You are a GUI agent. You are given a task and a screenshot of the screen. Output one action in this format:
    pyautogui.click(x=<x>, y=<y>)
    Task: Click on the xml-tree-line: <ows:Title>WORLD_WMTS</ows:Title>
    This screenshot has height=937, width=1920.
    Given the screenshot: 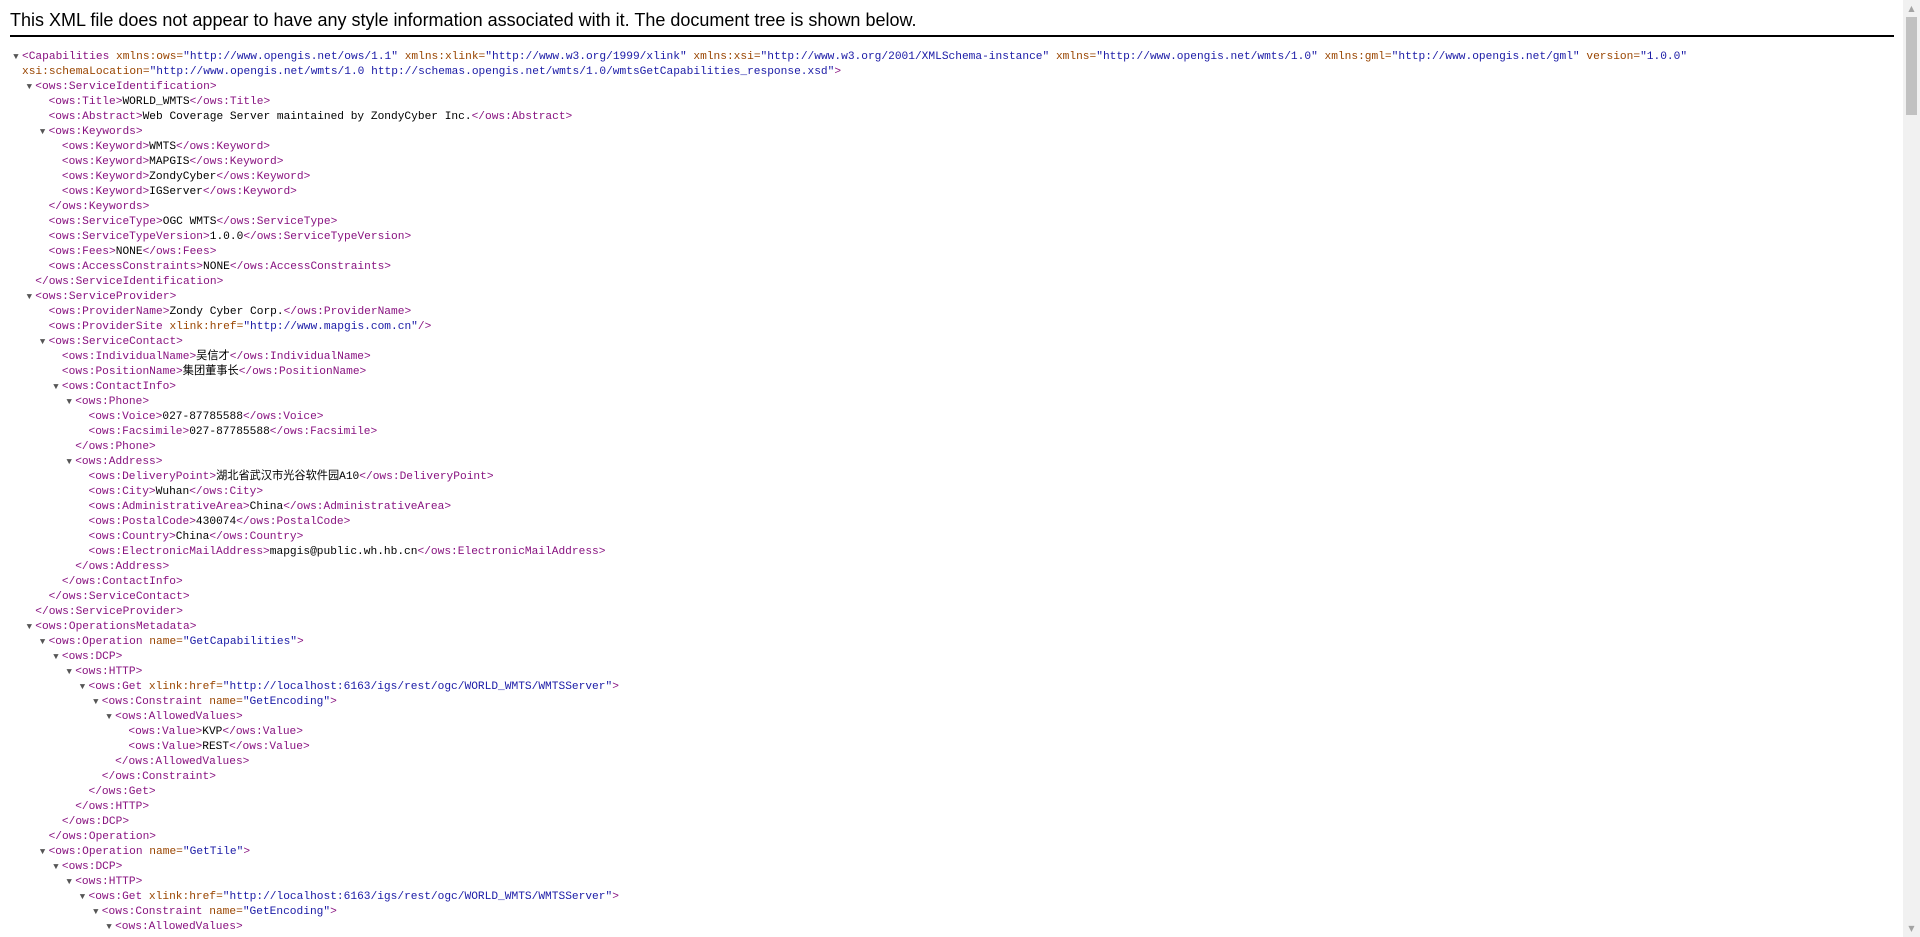 What is the action you would take?
    pyautogui.click(x=950, y=102)
    